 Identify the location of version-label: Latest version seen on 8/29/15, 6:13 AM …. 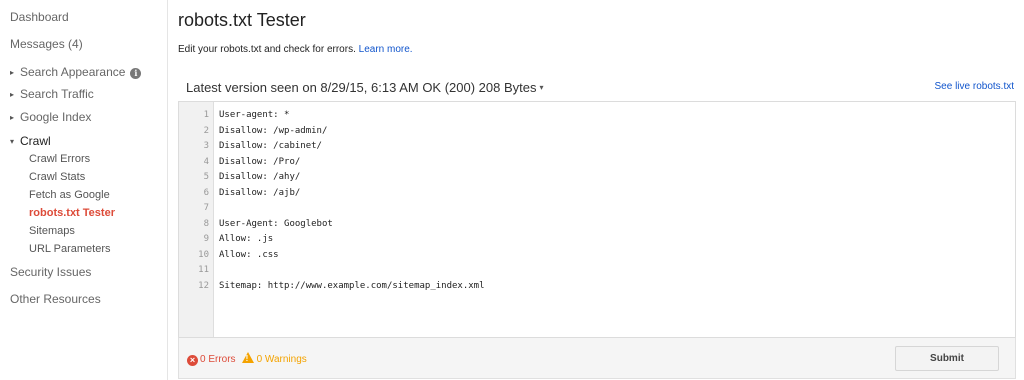
(361, 87).